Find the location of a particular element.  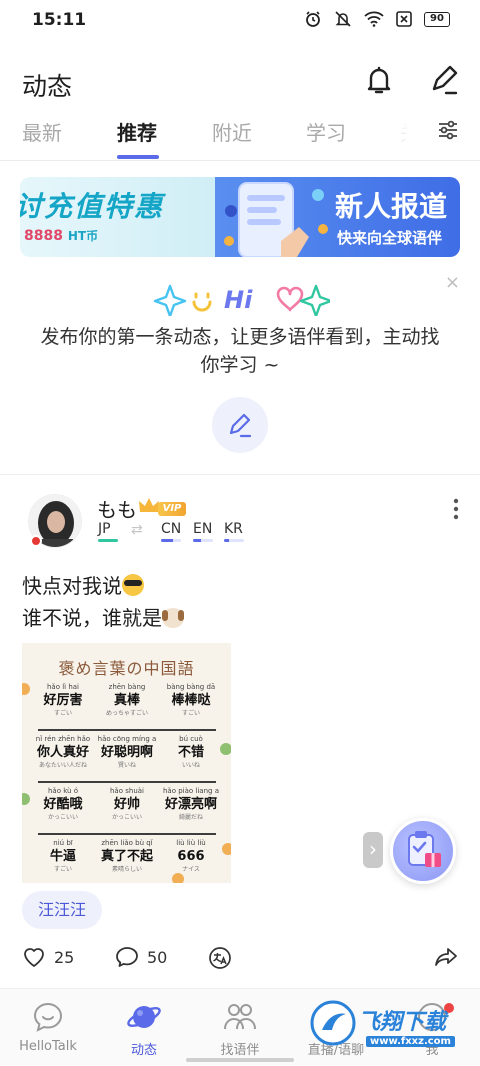

status-time: 15:11 is located at coordinates (59, 20).